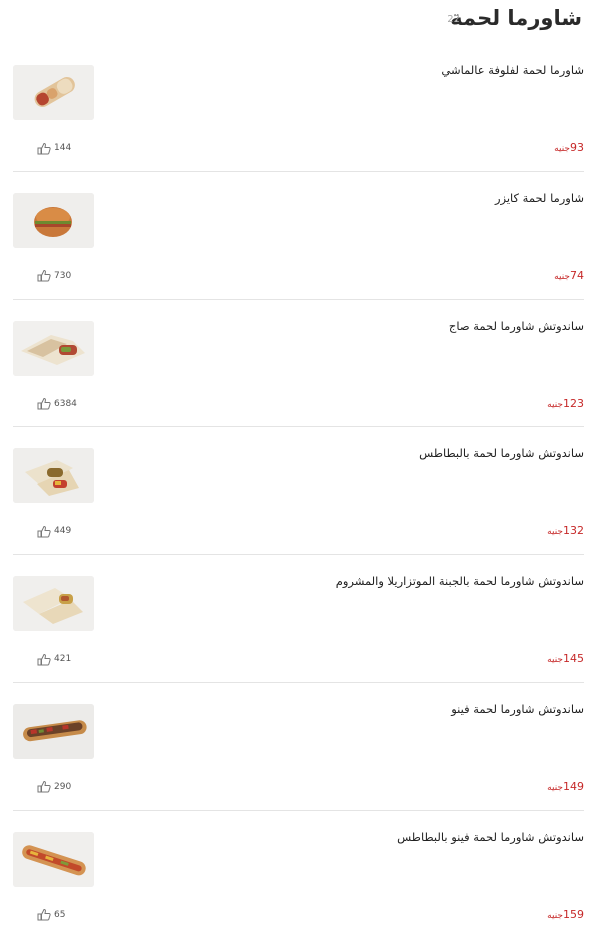  I want to click on likes: 449, so click(54, 531).